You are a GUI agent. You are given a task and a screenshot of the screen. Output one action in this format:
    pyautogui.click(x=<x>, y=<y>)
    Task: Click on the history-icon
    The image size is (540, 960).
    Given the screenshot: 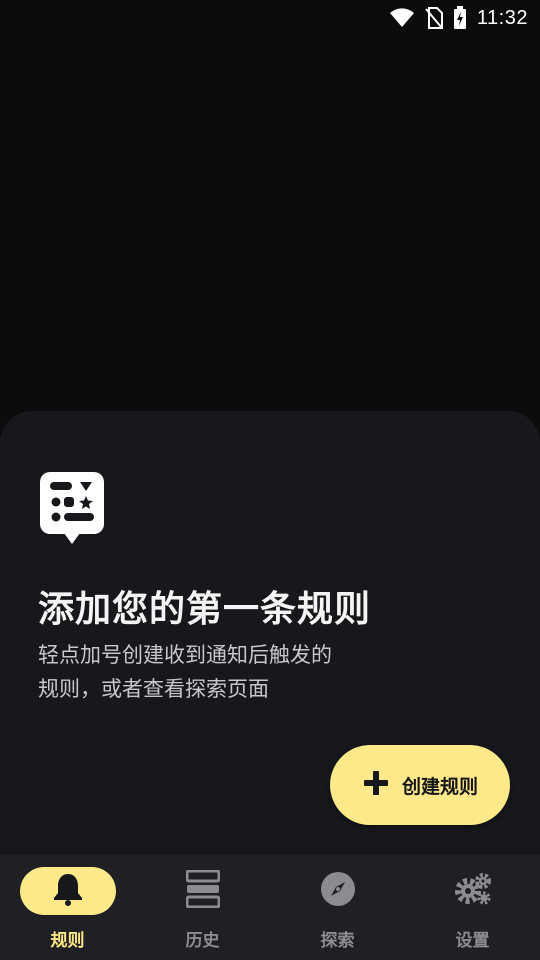 What is the action you would take?
    pyautogui.click(x=202, y=890)
    